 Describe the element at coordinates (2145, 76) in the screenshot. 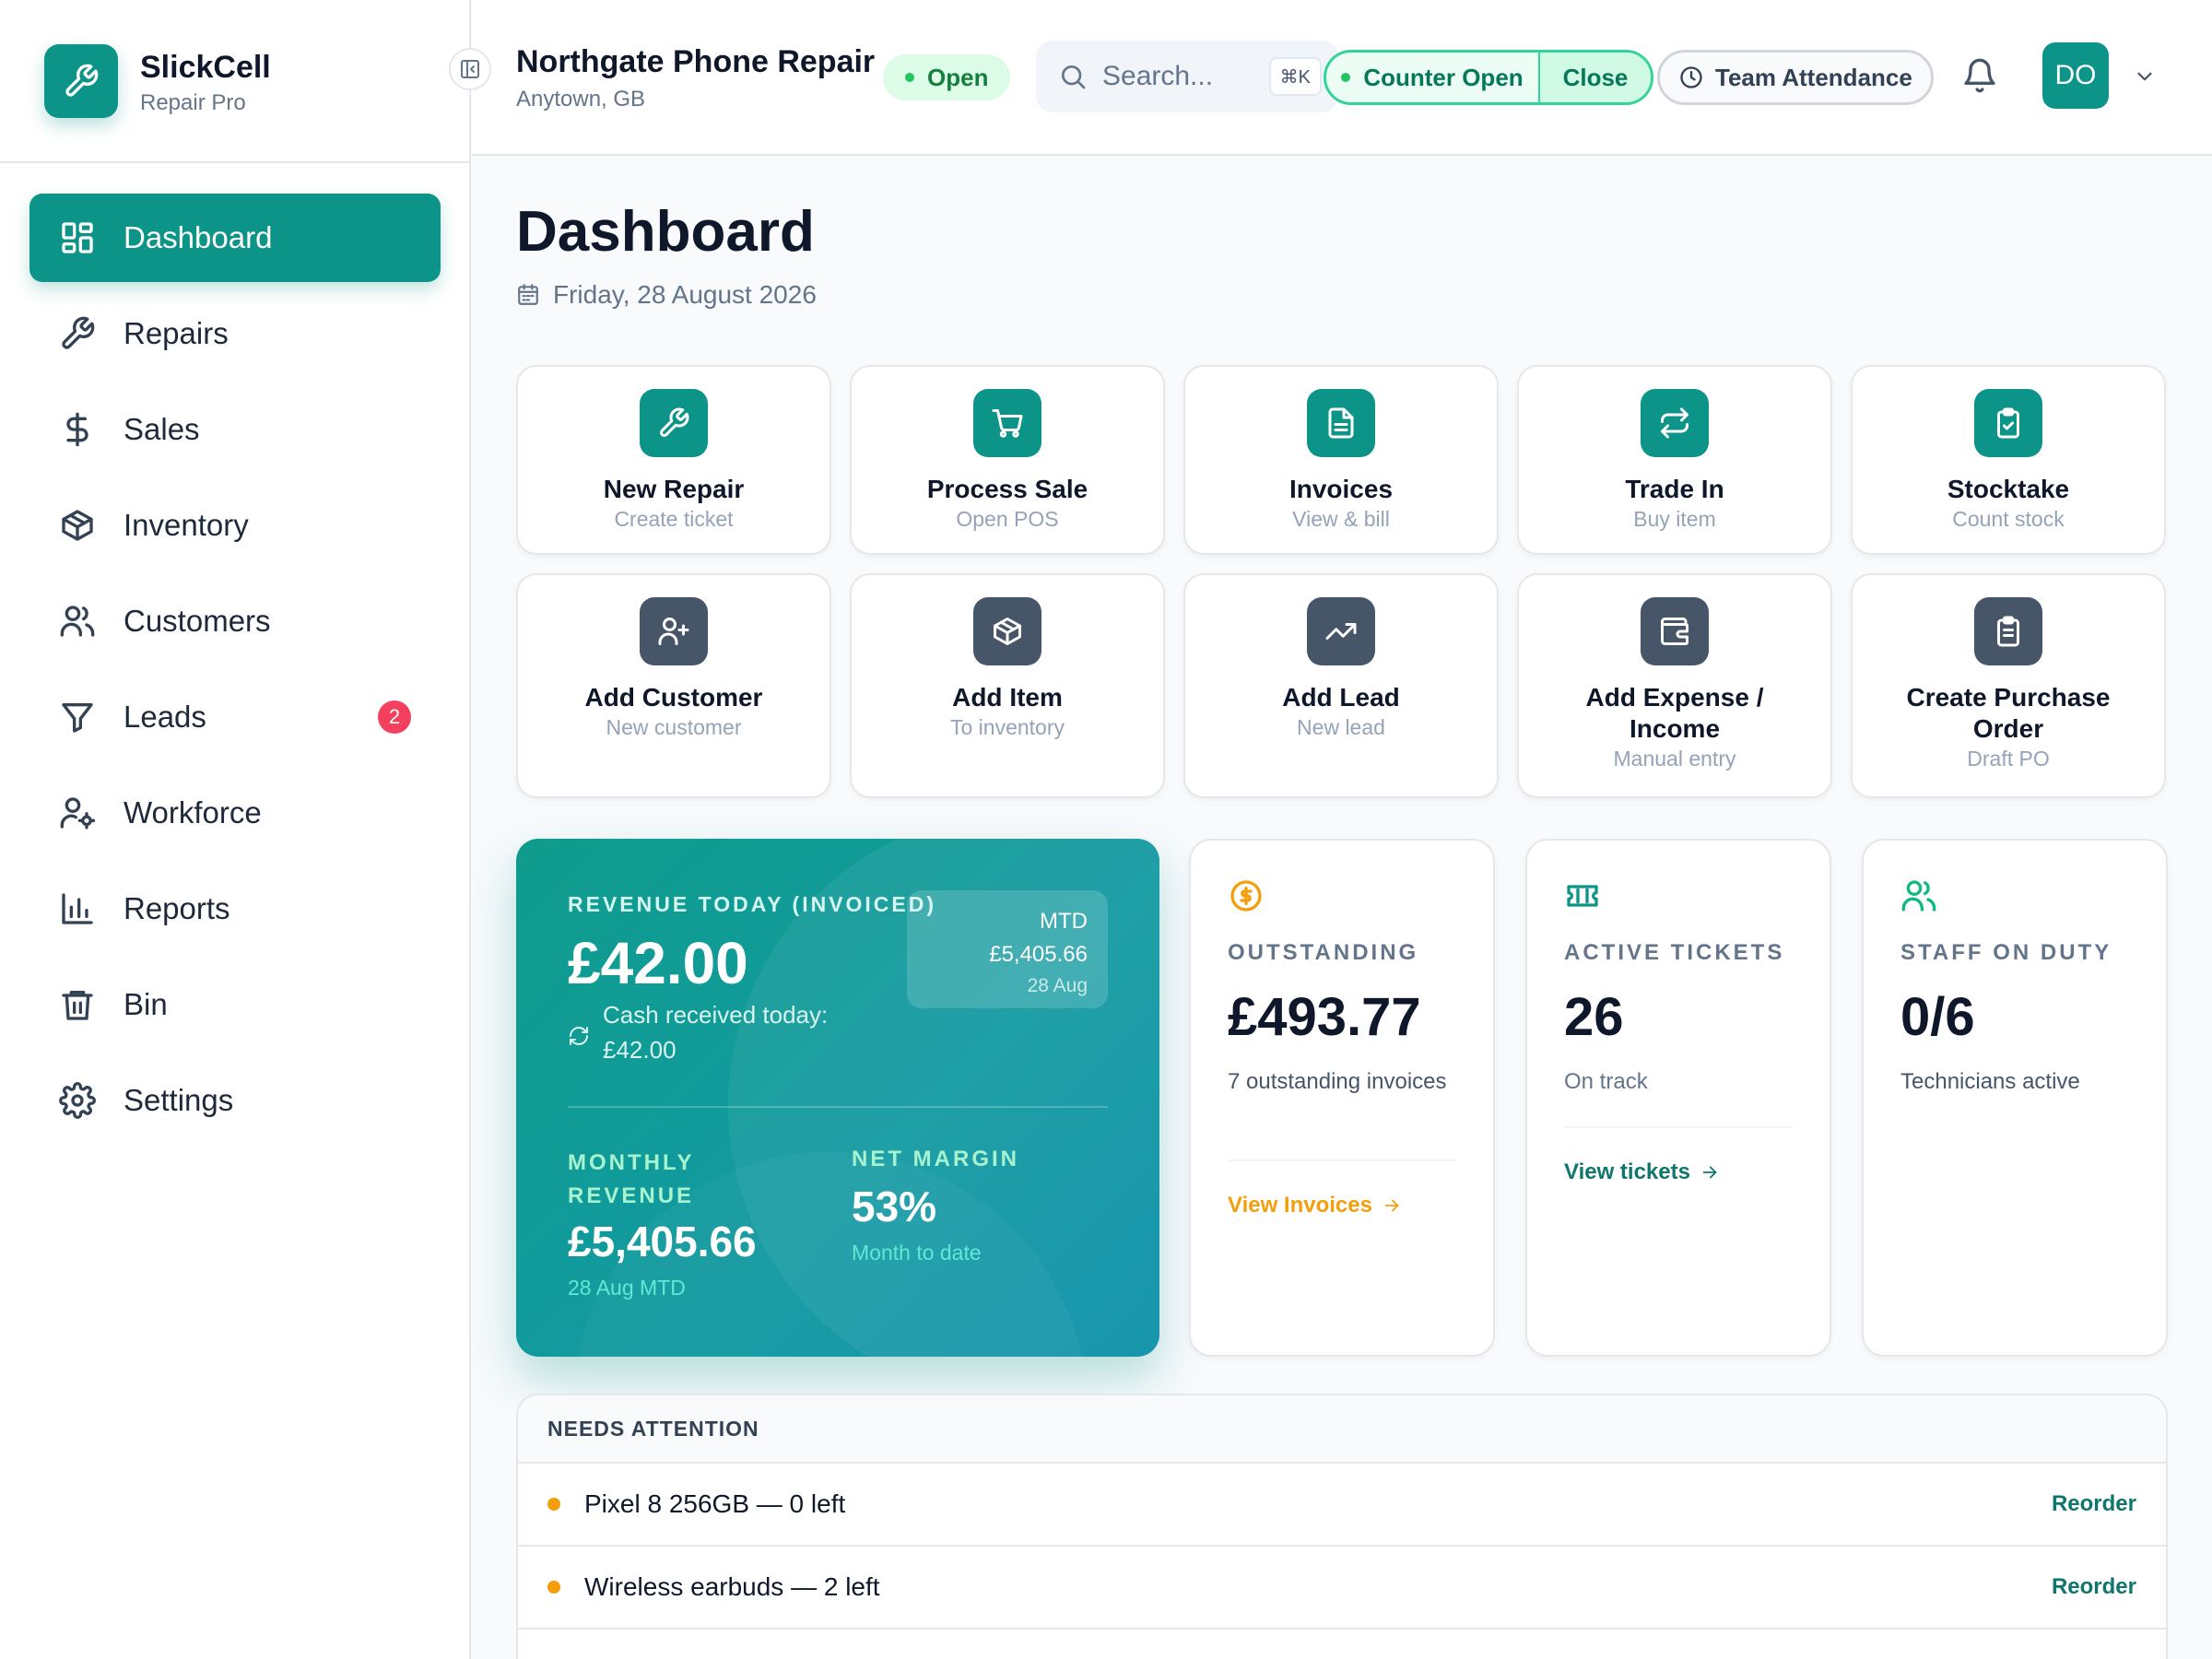

I see `chevron-down-icon` at that location.